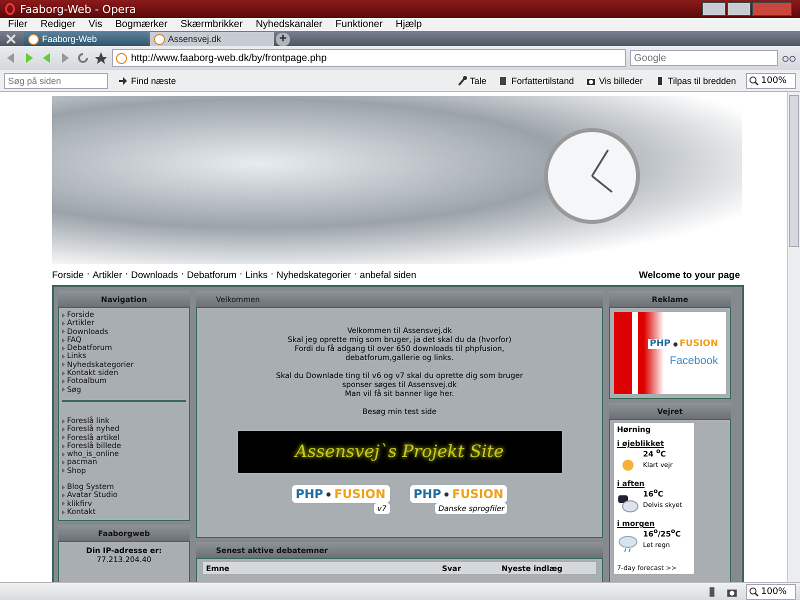 The width and height of the screenshot is (800, 600). What do you see at coordinates (714, 9) in the screenshot?
I see `minimize-button` at bounding box center [714, 9].